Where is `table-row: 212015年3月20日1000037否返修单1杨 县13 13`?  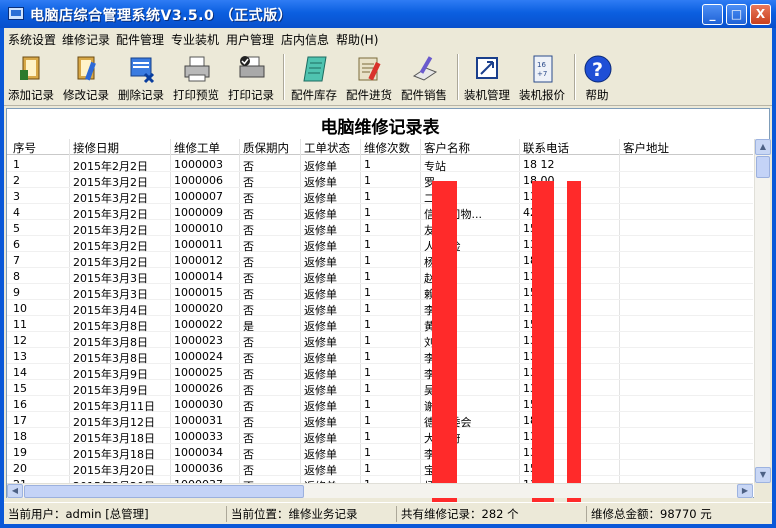
table-row: 212015年3月20日1000037否返修单1杨 县13 13 is located at coordinates (380, 479).